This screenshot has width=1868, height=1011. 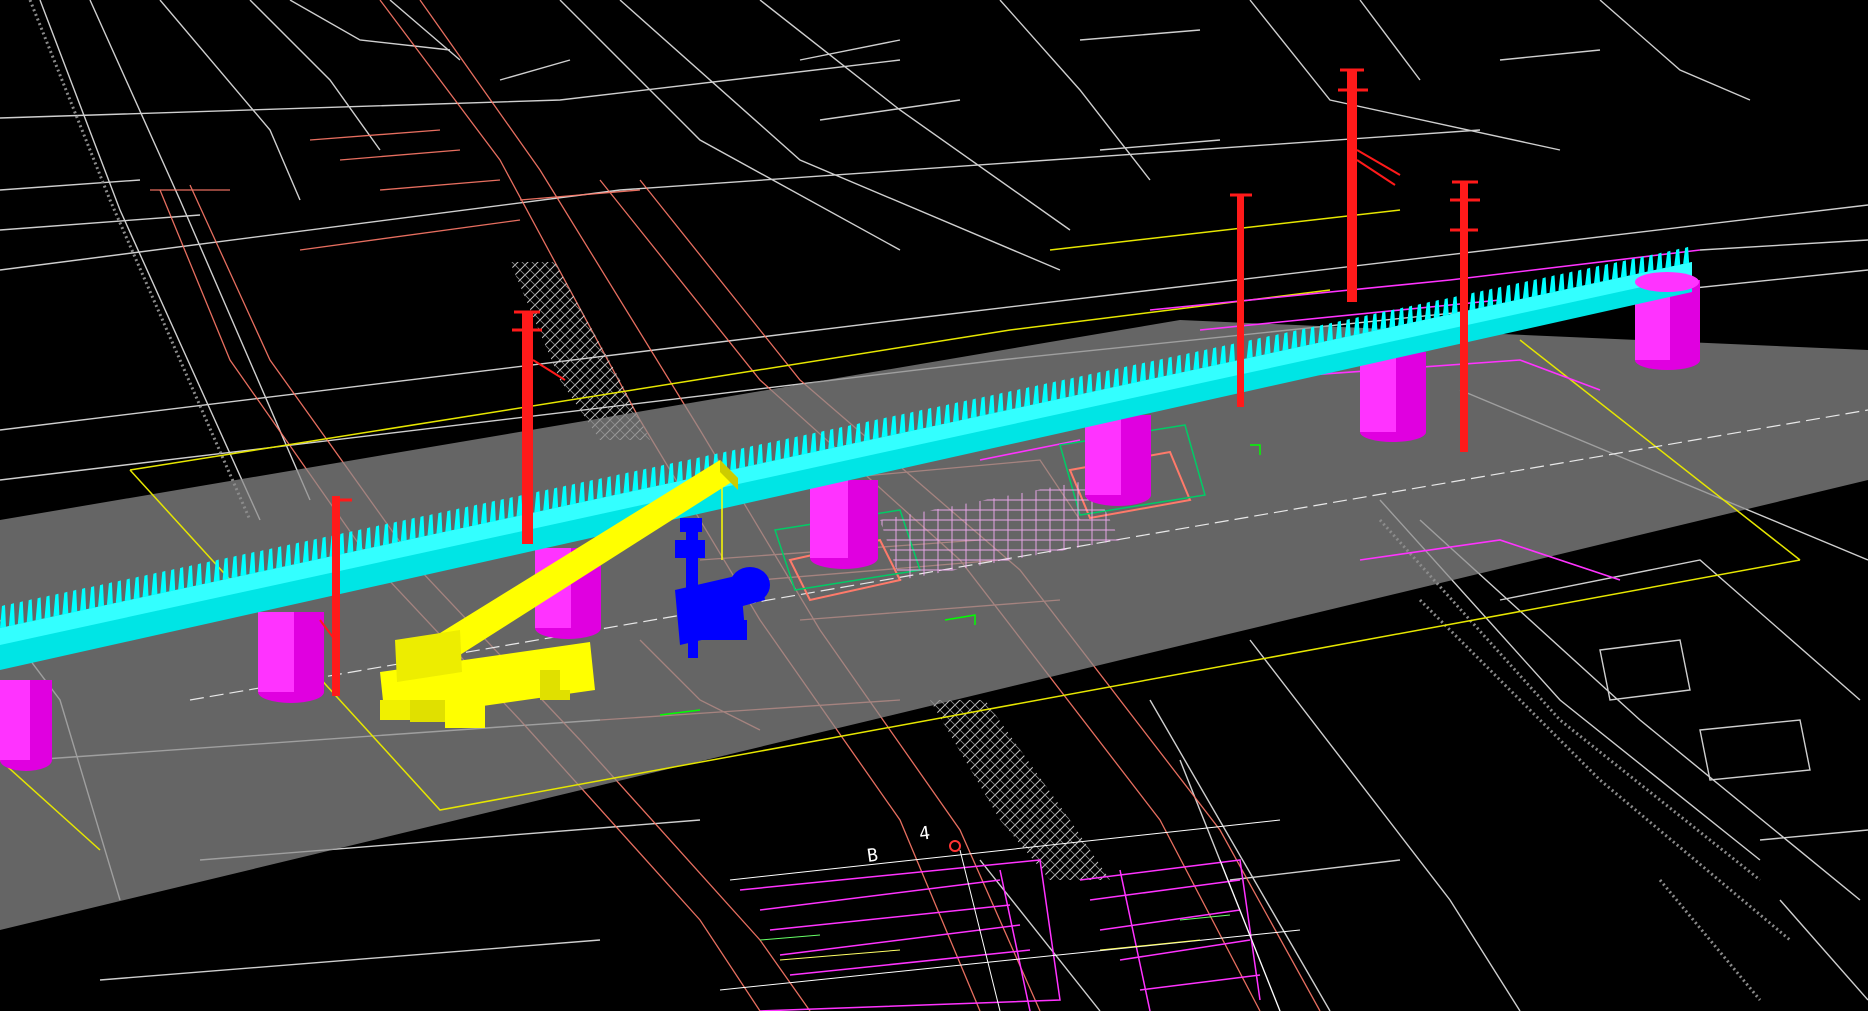 What do you see at coordinates (1667, 282) in the screenshot?
I see `piers-front` at bounding box center [1667, 282].